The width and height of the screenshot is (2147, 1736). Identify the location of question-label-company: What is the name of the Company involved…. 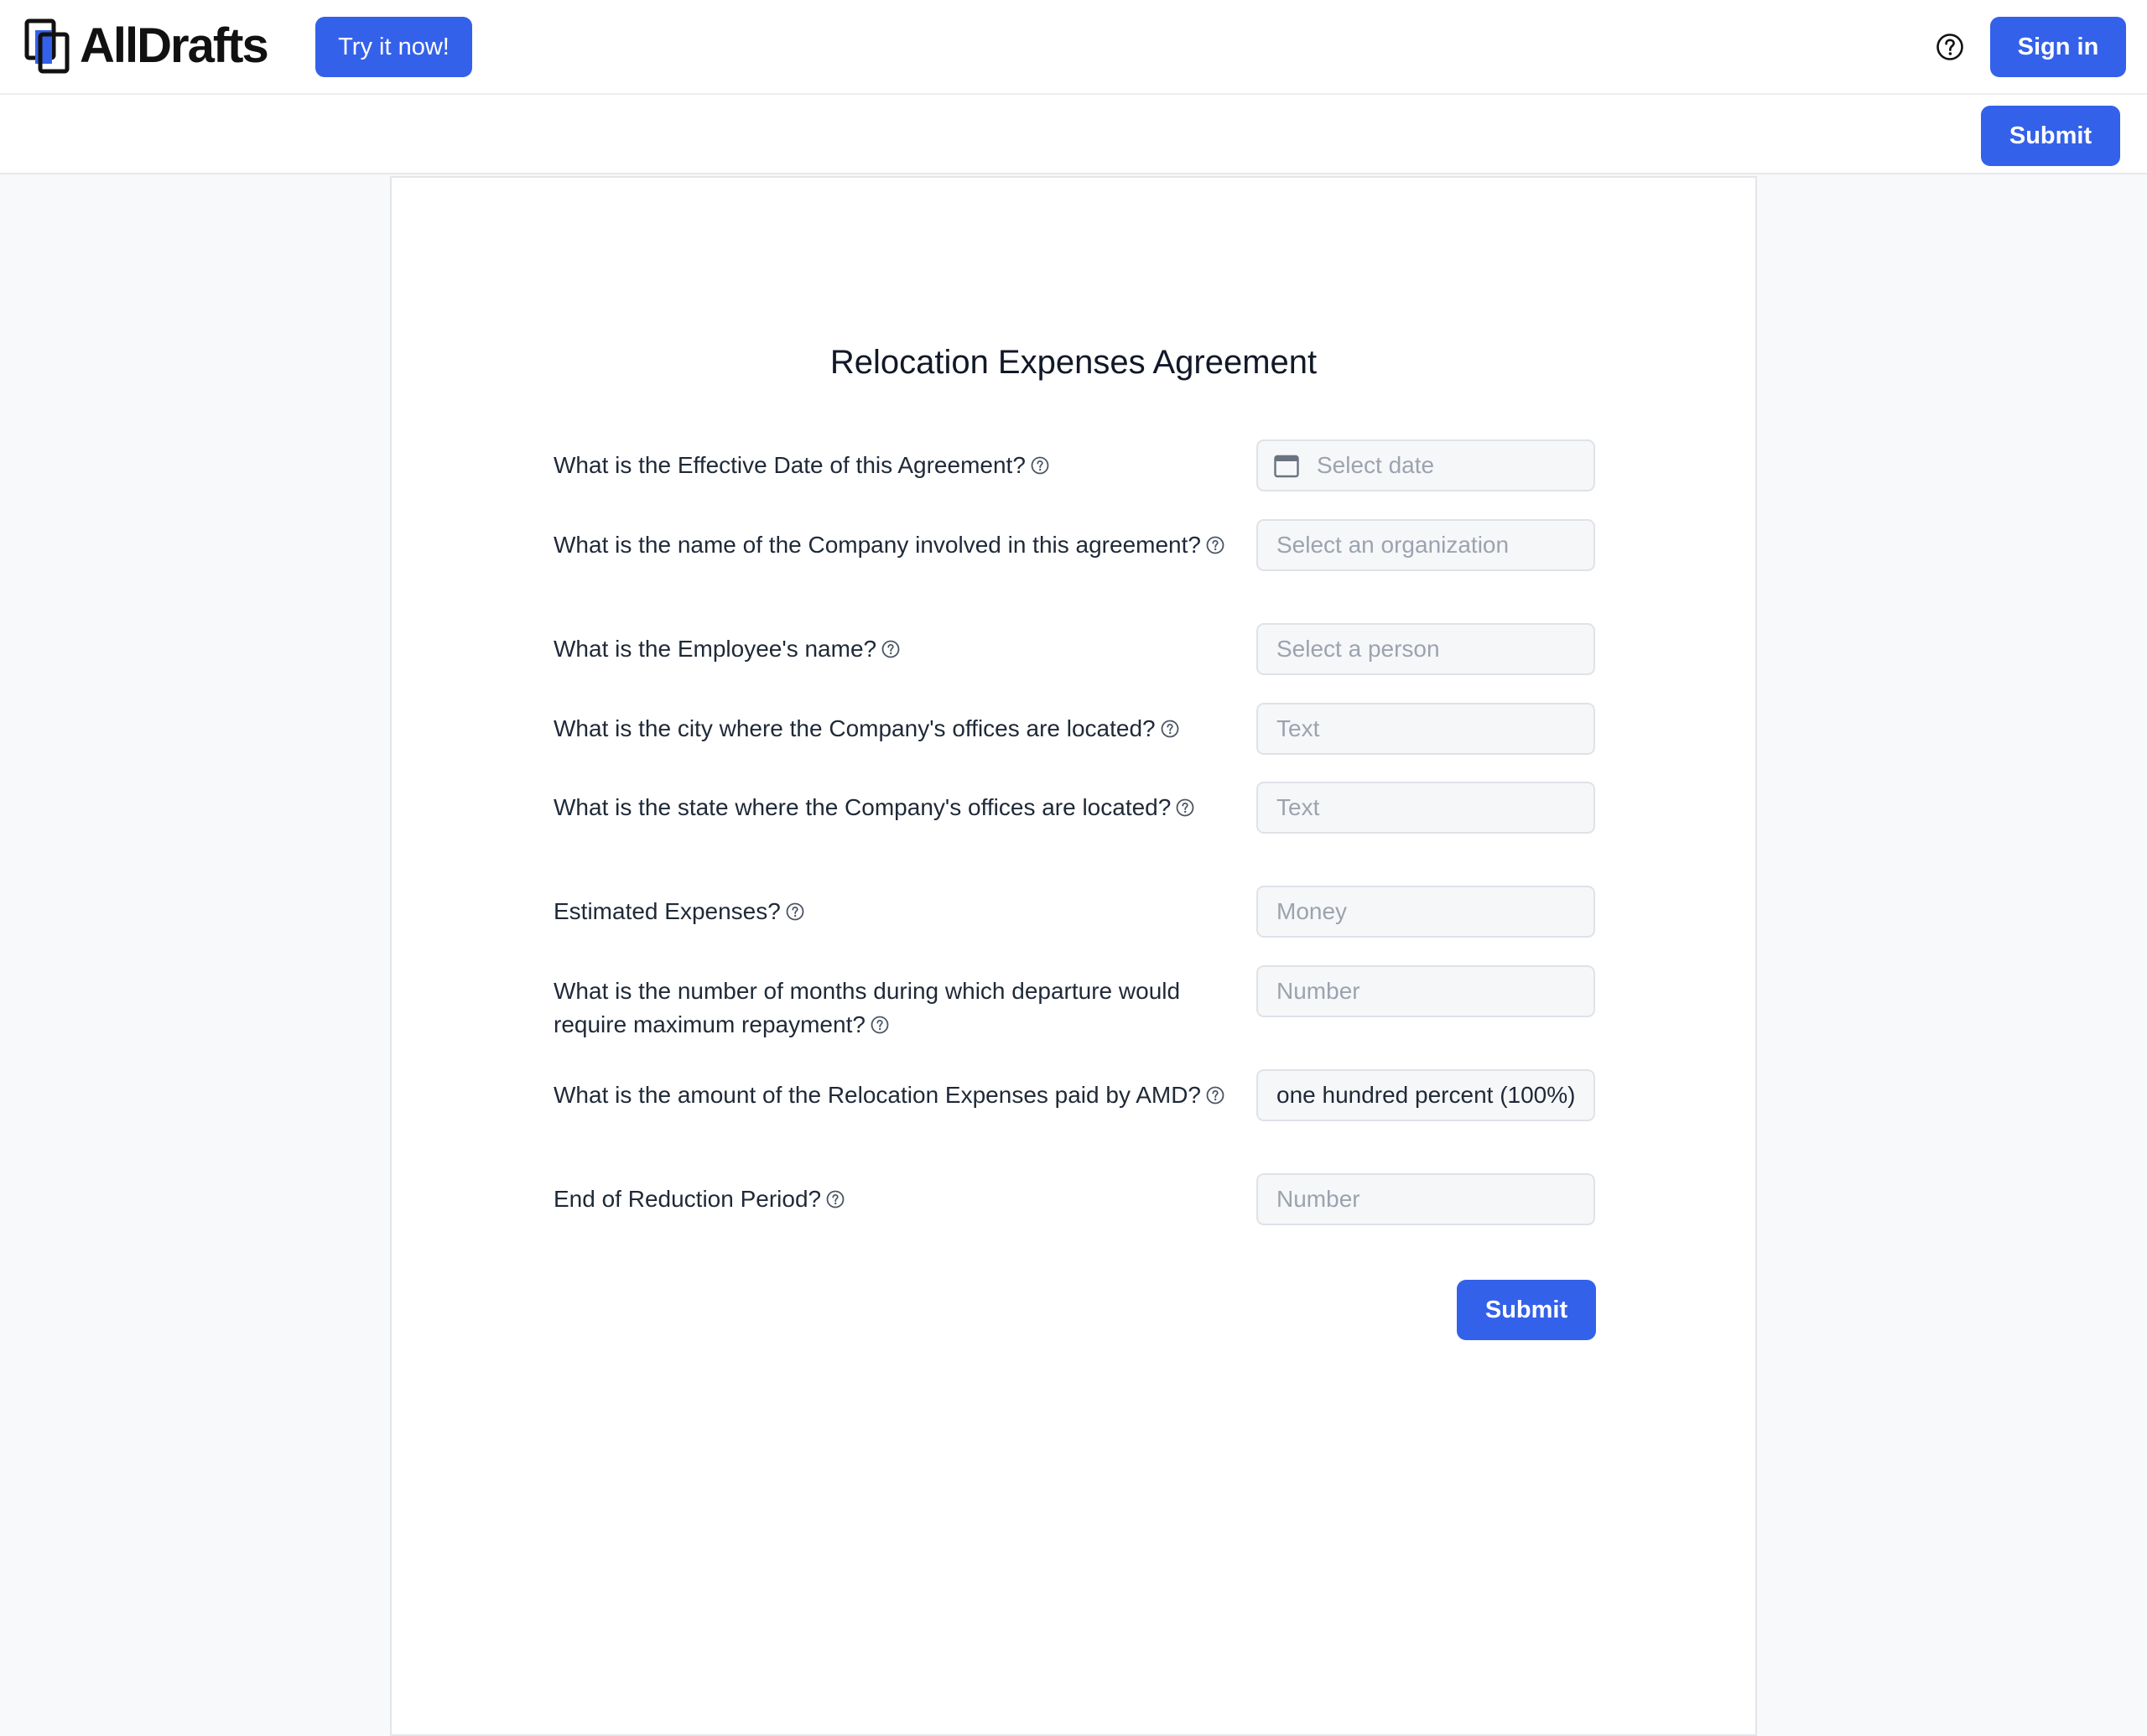
(897, 545).